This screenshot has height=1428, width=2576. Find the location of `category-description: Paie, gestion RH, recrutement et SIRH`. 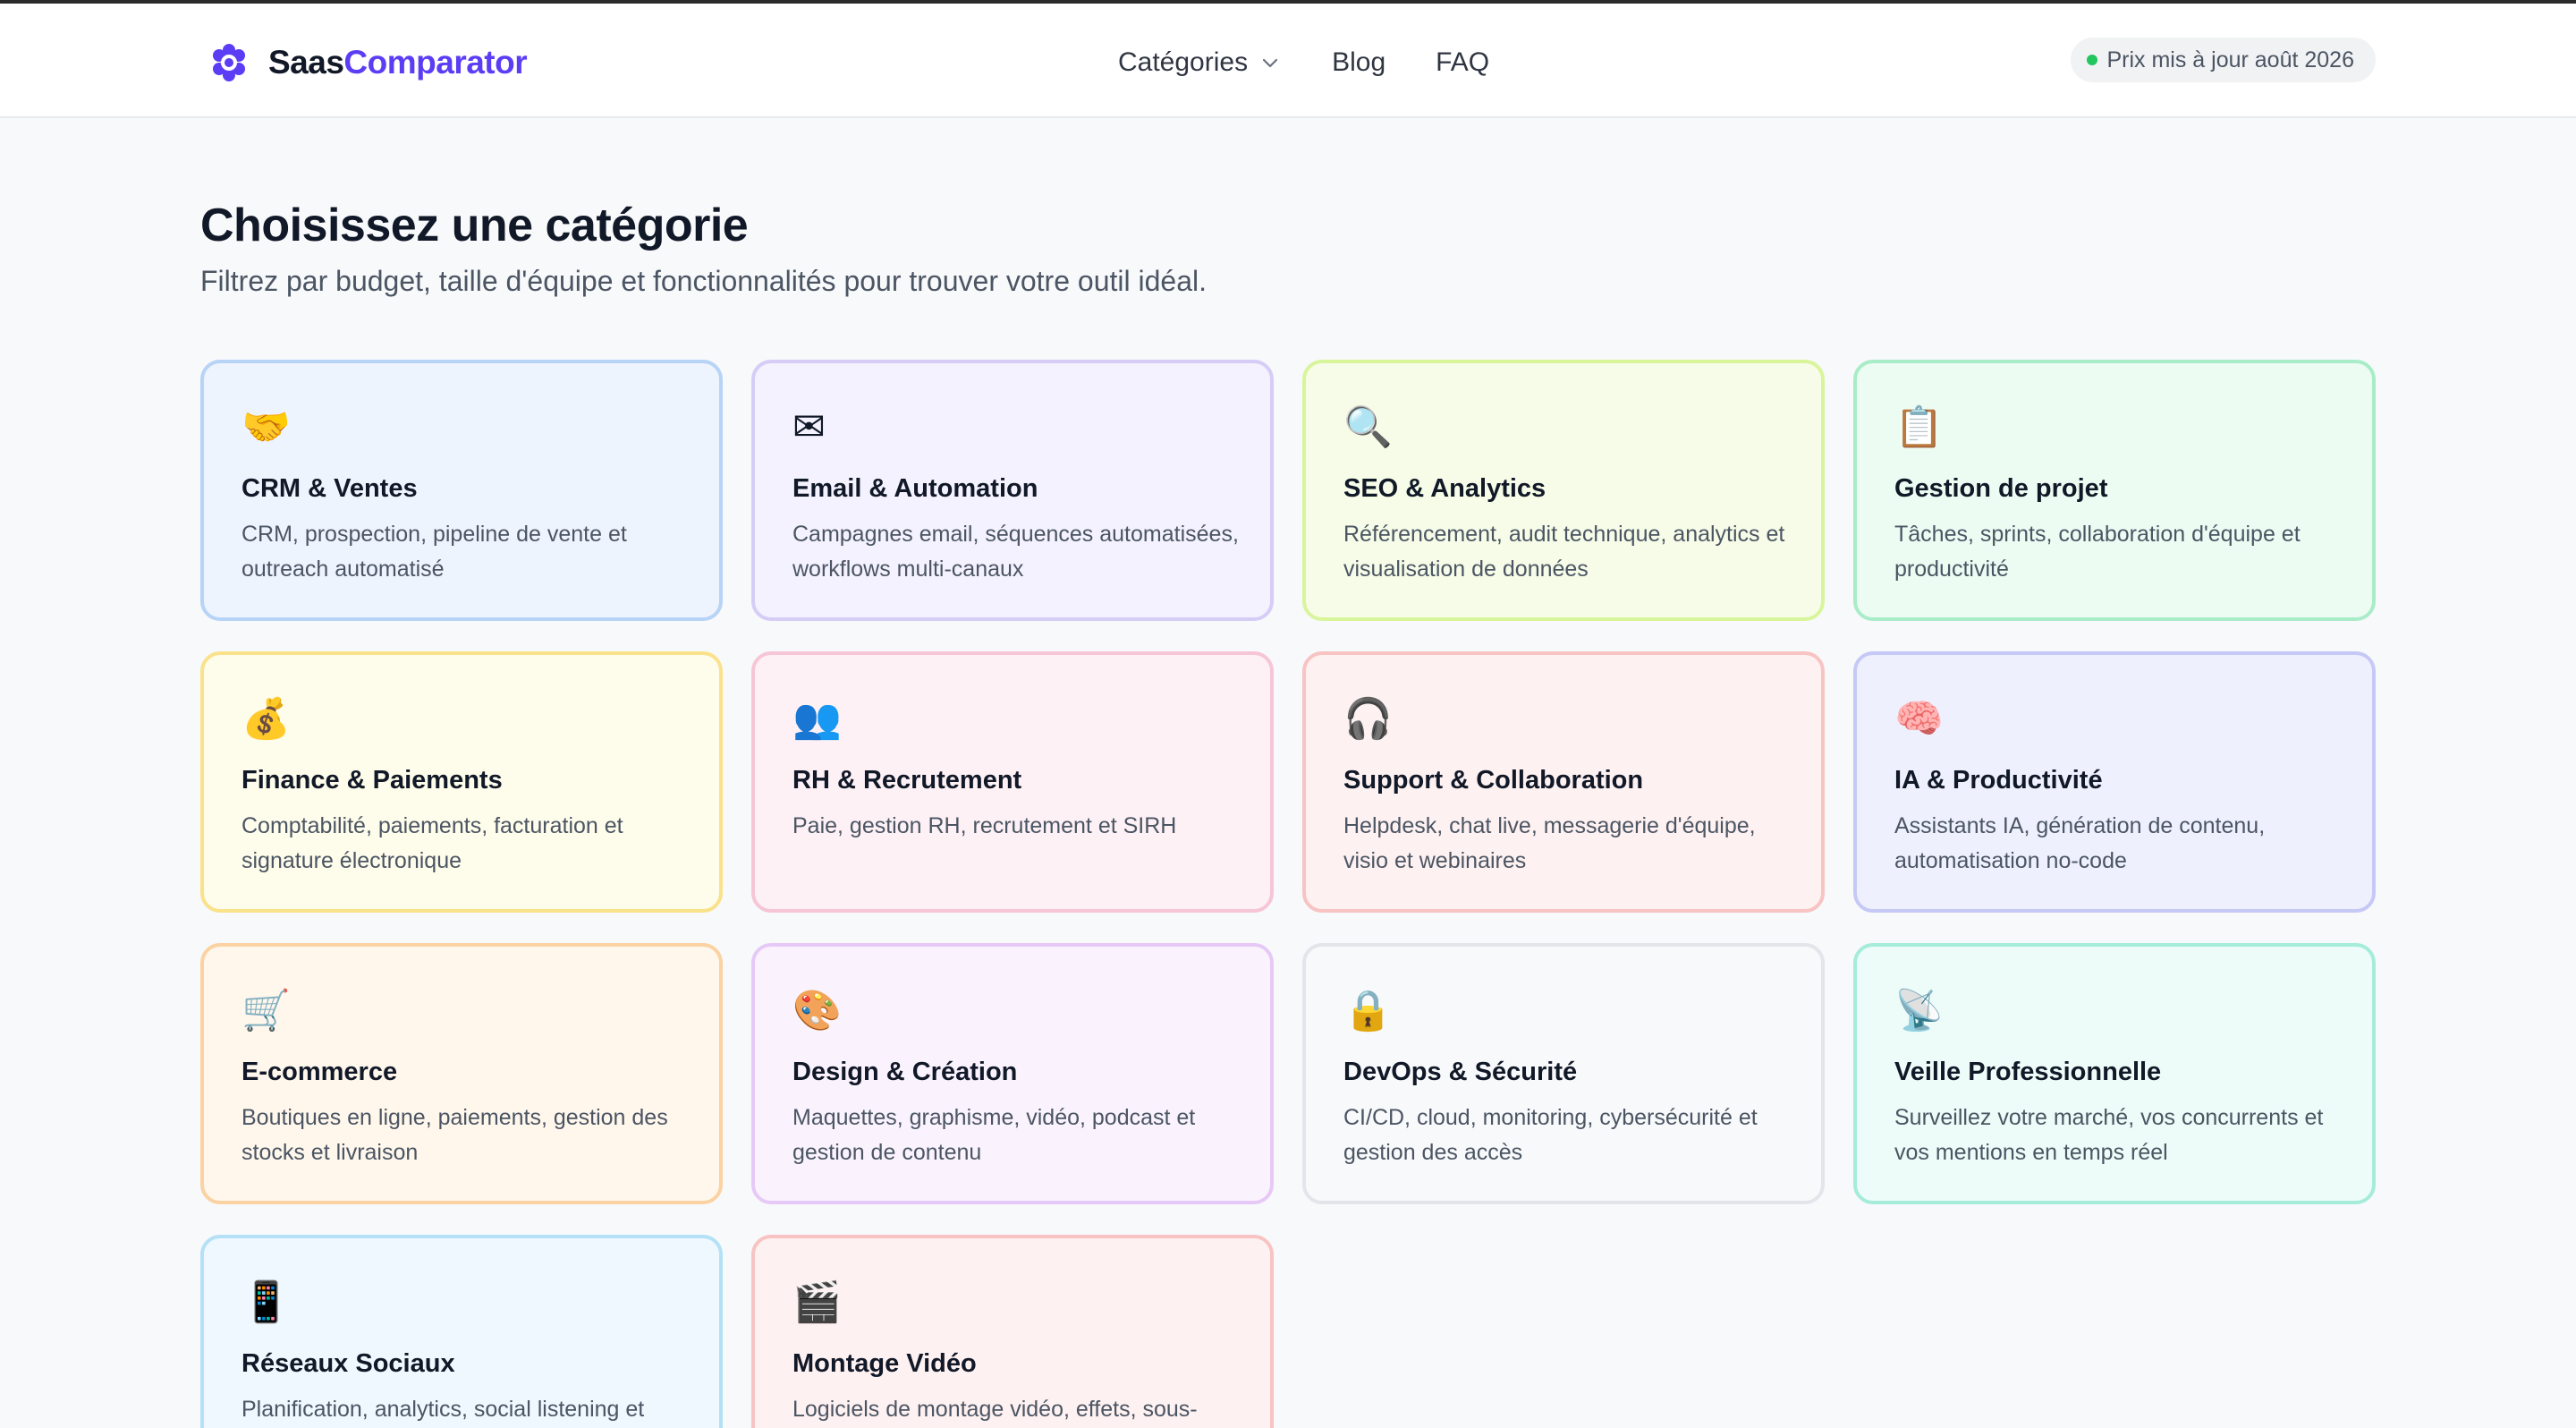

category-description: Paie, gestion RH, recrutement et SIRH is located at coordinates (984, 825).